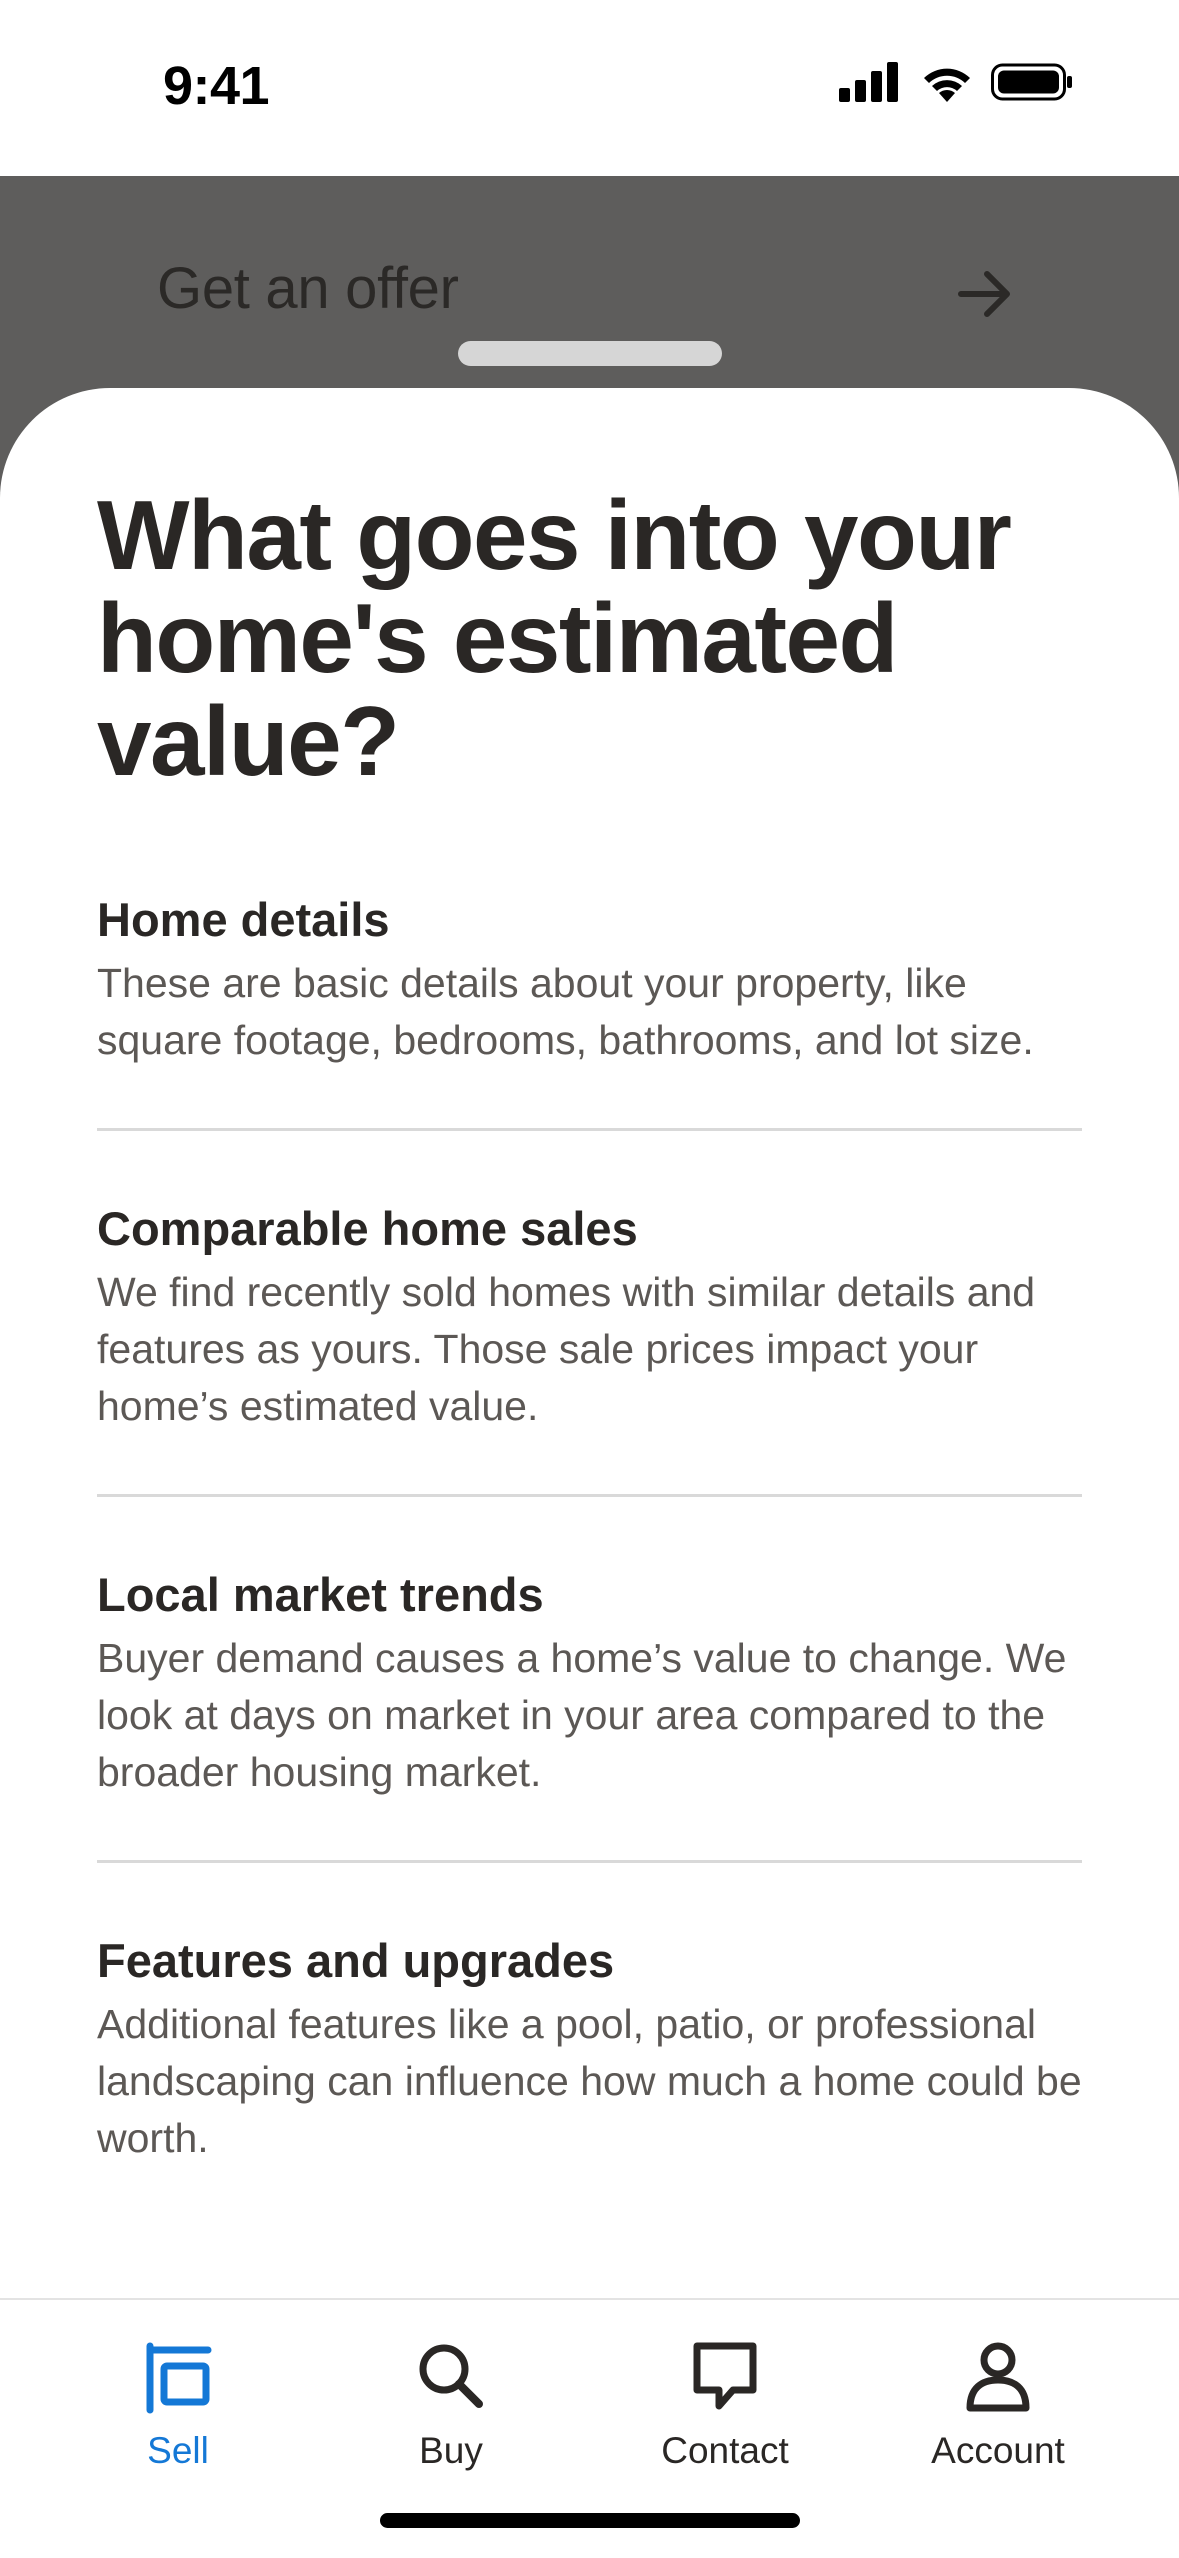 The image size is (1179, 2558). Describe the element at coordinates (308, 288) in the screenshot. I see `get-offer-title: Get an offer` at that location.